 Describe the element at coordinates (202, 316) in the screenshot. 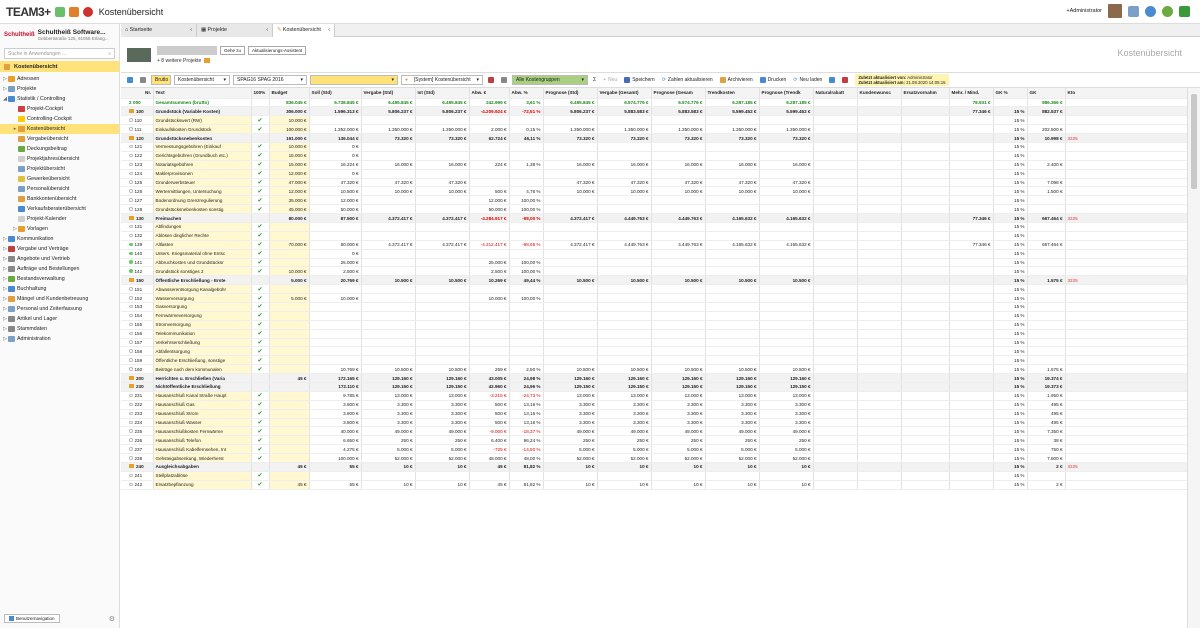

I see `row-text: Fernwärmeversorgung` at that location.